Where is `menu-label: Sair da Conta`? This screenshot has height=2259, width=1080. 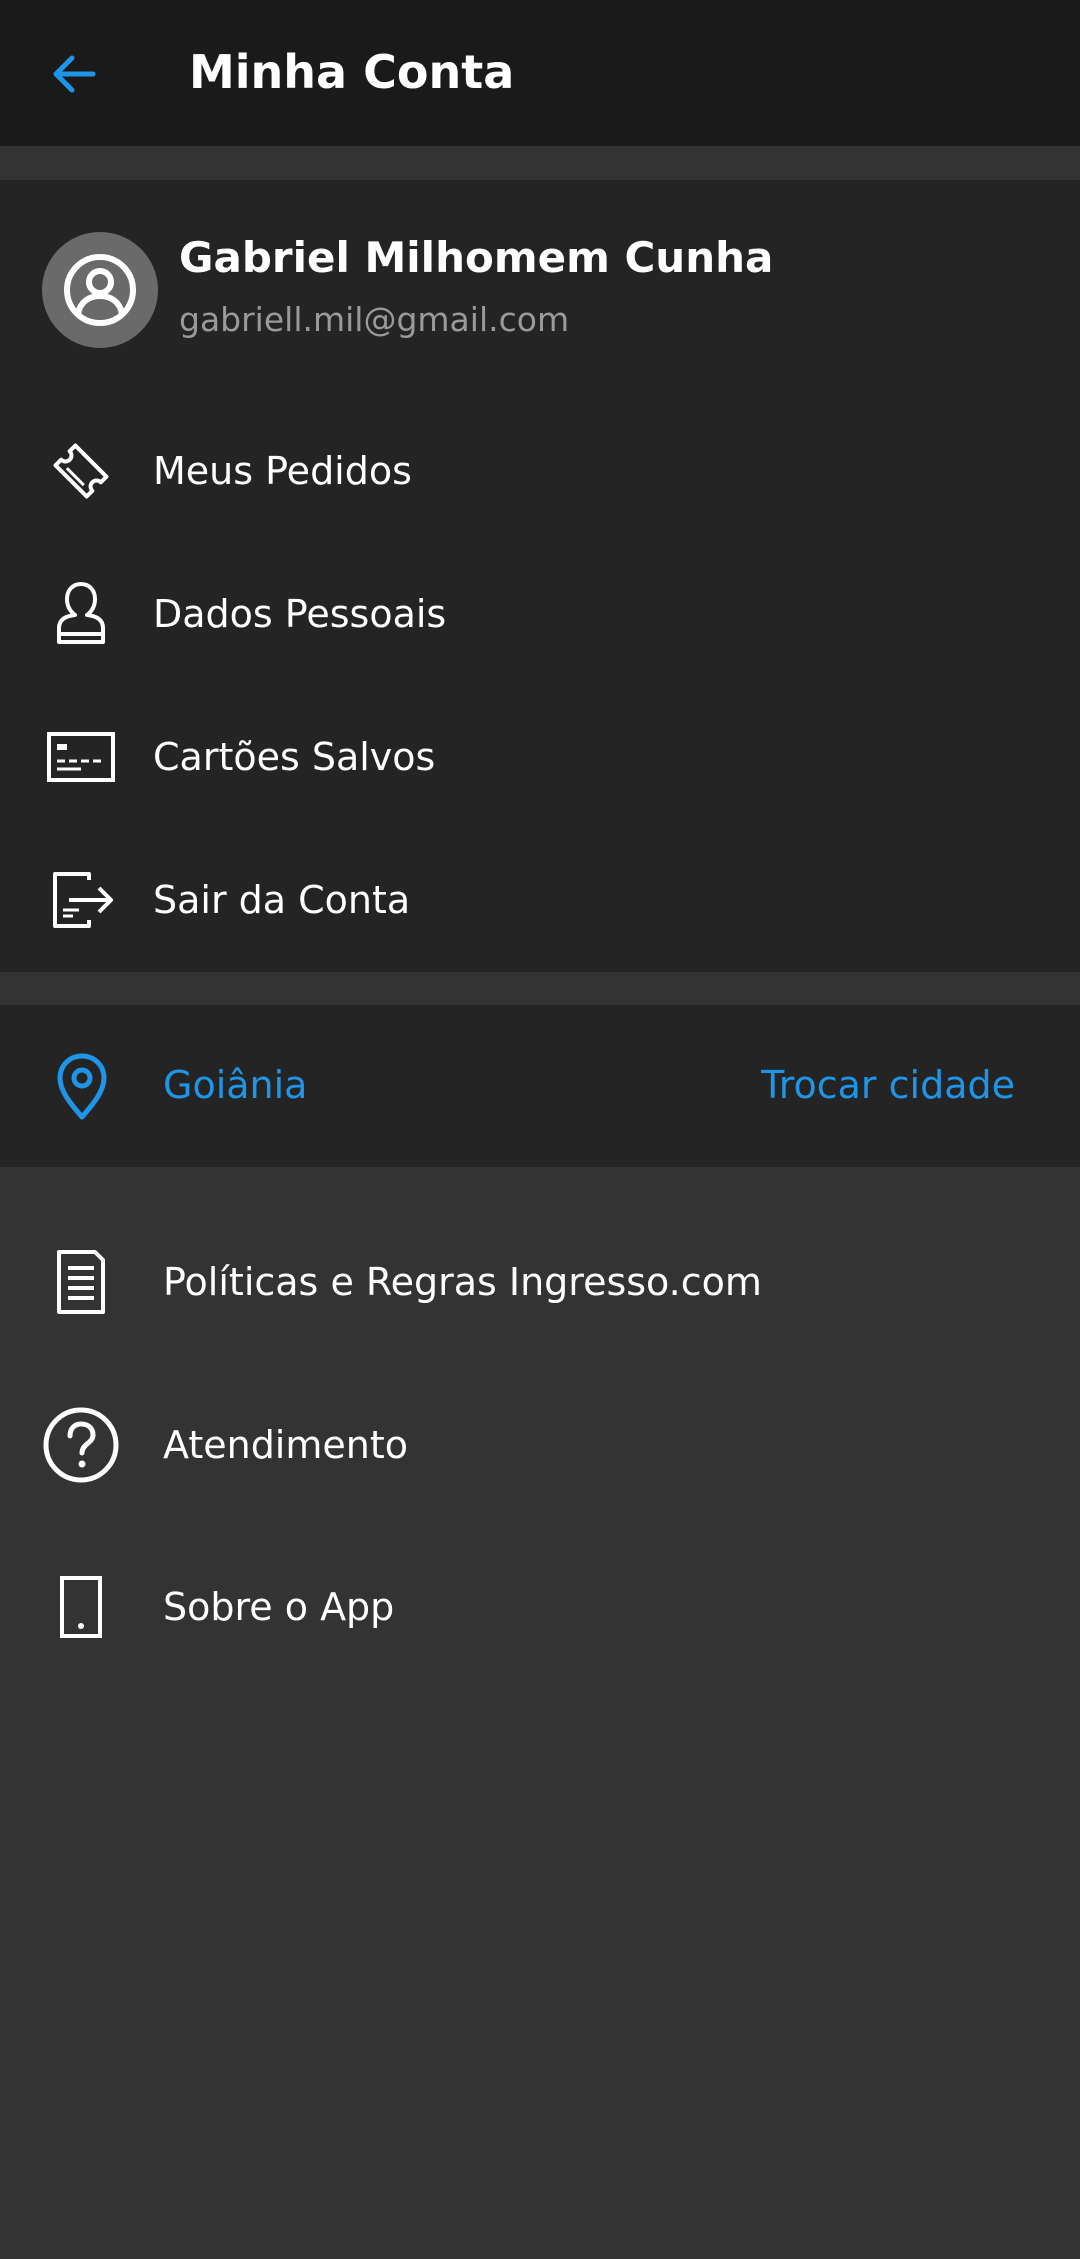
menu-label: Sair da Conta is located at coordinates (282, 900).